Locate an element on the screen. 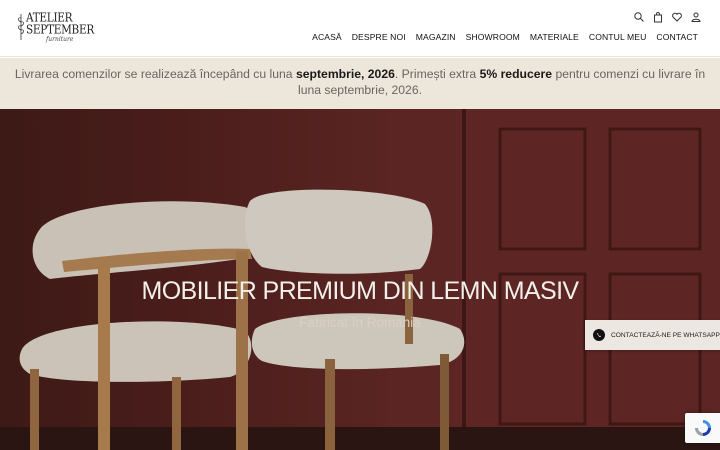  logo-tagline: furniture is located at coordinates (60, 39).